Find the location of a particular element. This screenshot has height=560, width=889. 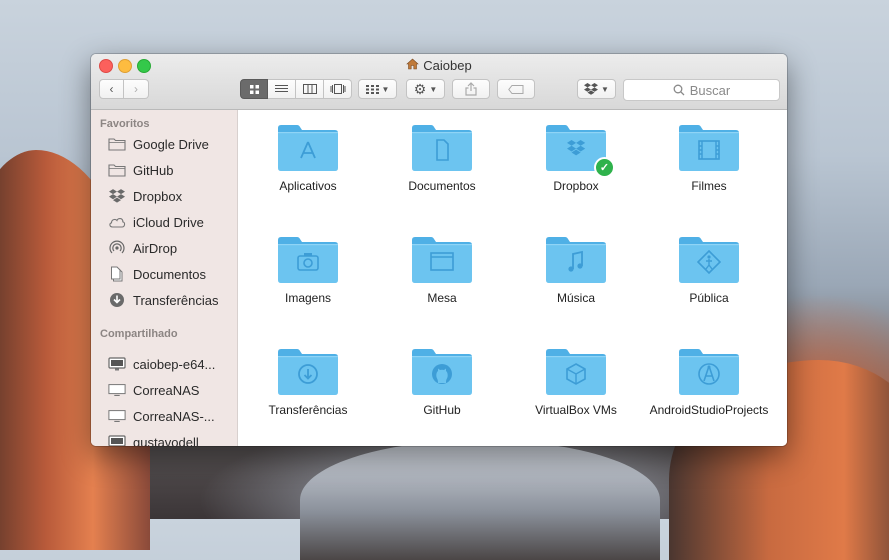

tag-icon is located at coordinates (516, 89).